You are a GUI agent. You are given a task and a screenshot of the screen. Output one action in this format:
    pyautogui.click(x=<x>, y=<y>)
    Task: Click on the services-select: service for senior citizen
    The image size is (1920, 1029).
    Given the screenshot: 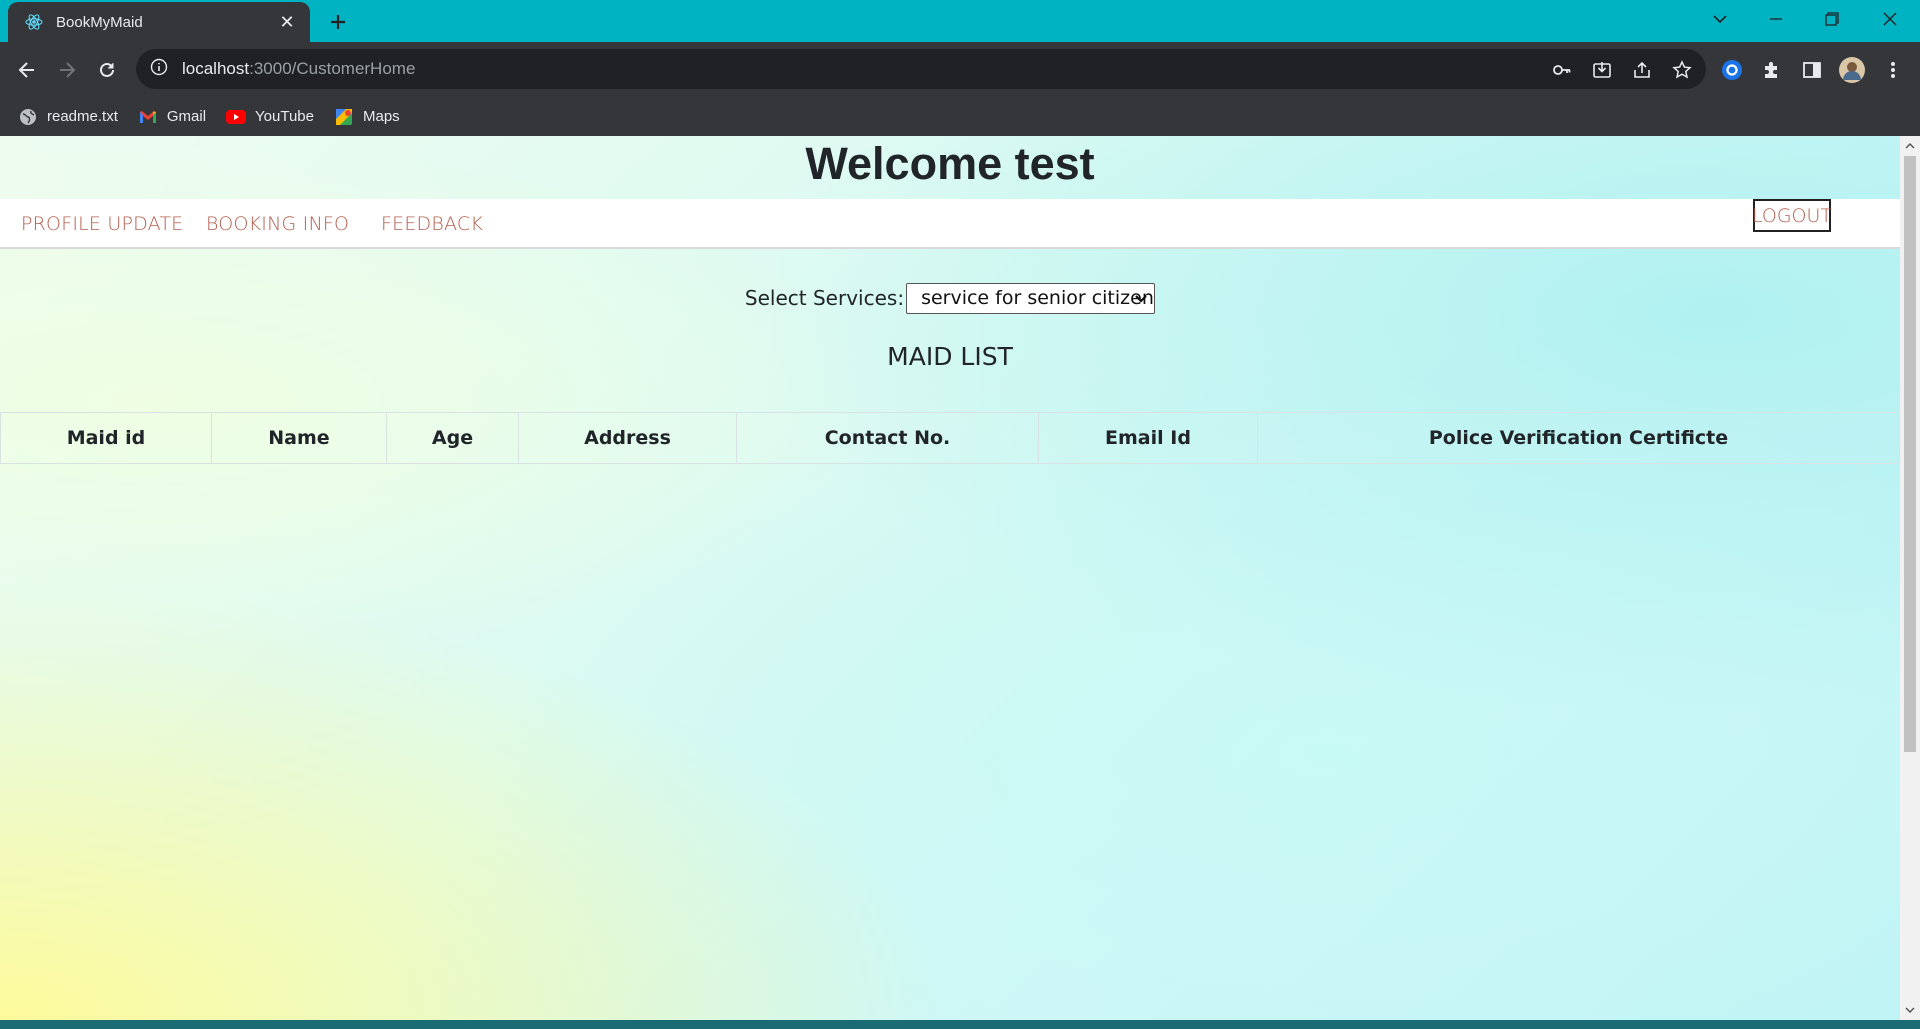 What is the action you would take?
    pyautogui.click(x=1031, y=298)
    